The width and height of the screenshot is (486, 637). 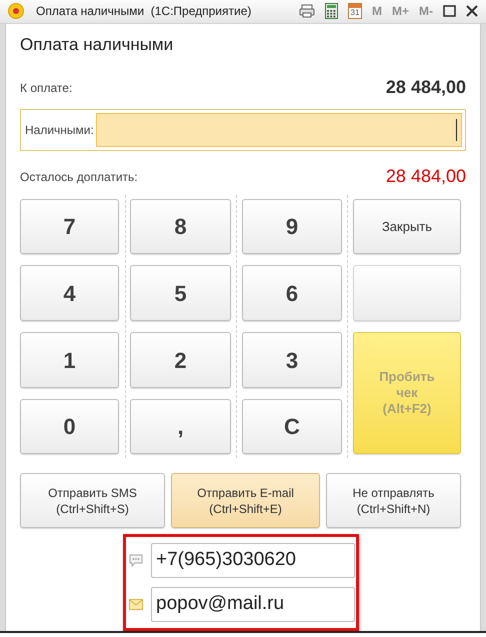 What do you see at coordinates (253, 560) in the screenshot?
I see `phone-field: +7(965)3030620` at bounding box center [253, 560].